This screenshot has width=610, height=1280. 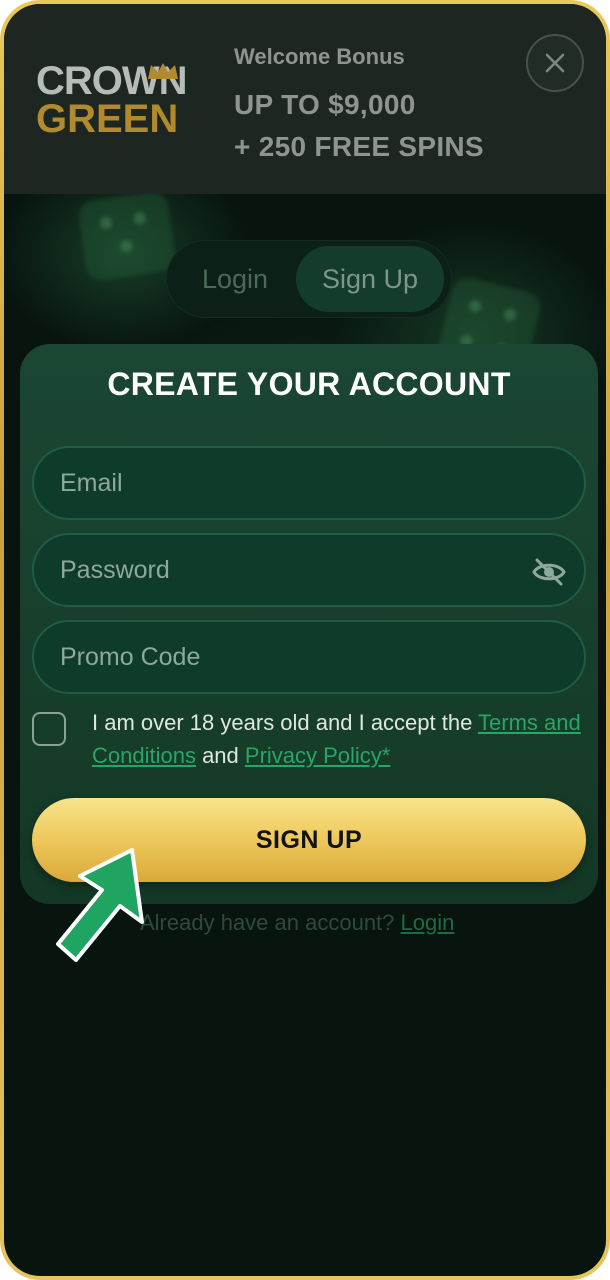 I want to click on dice-decoration, so click(x=127, y=236).